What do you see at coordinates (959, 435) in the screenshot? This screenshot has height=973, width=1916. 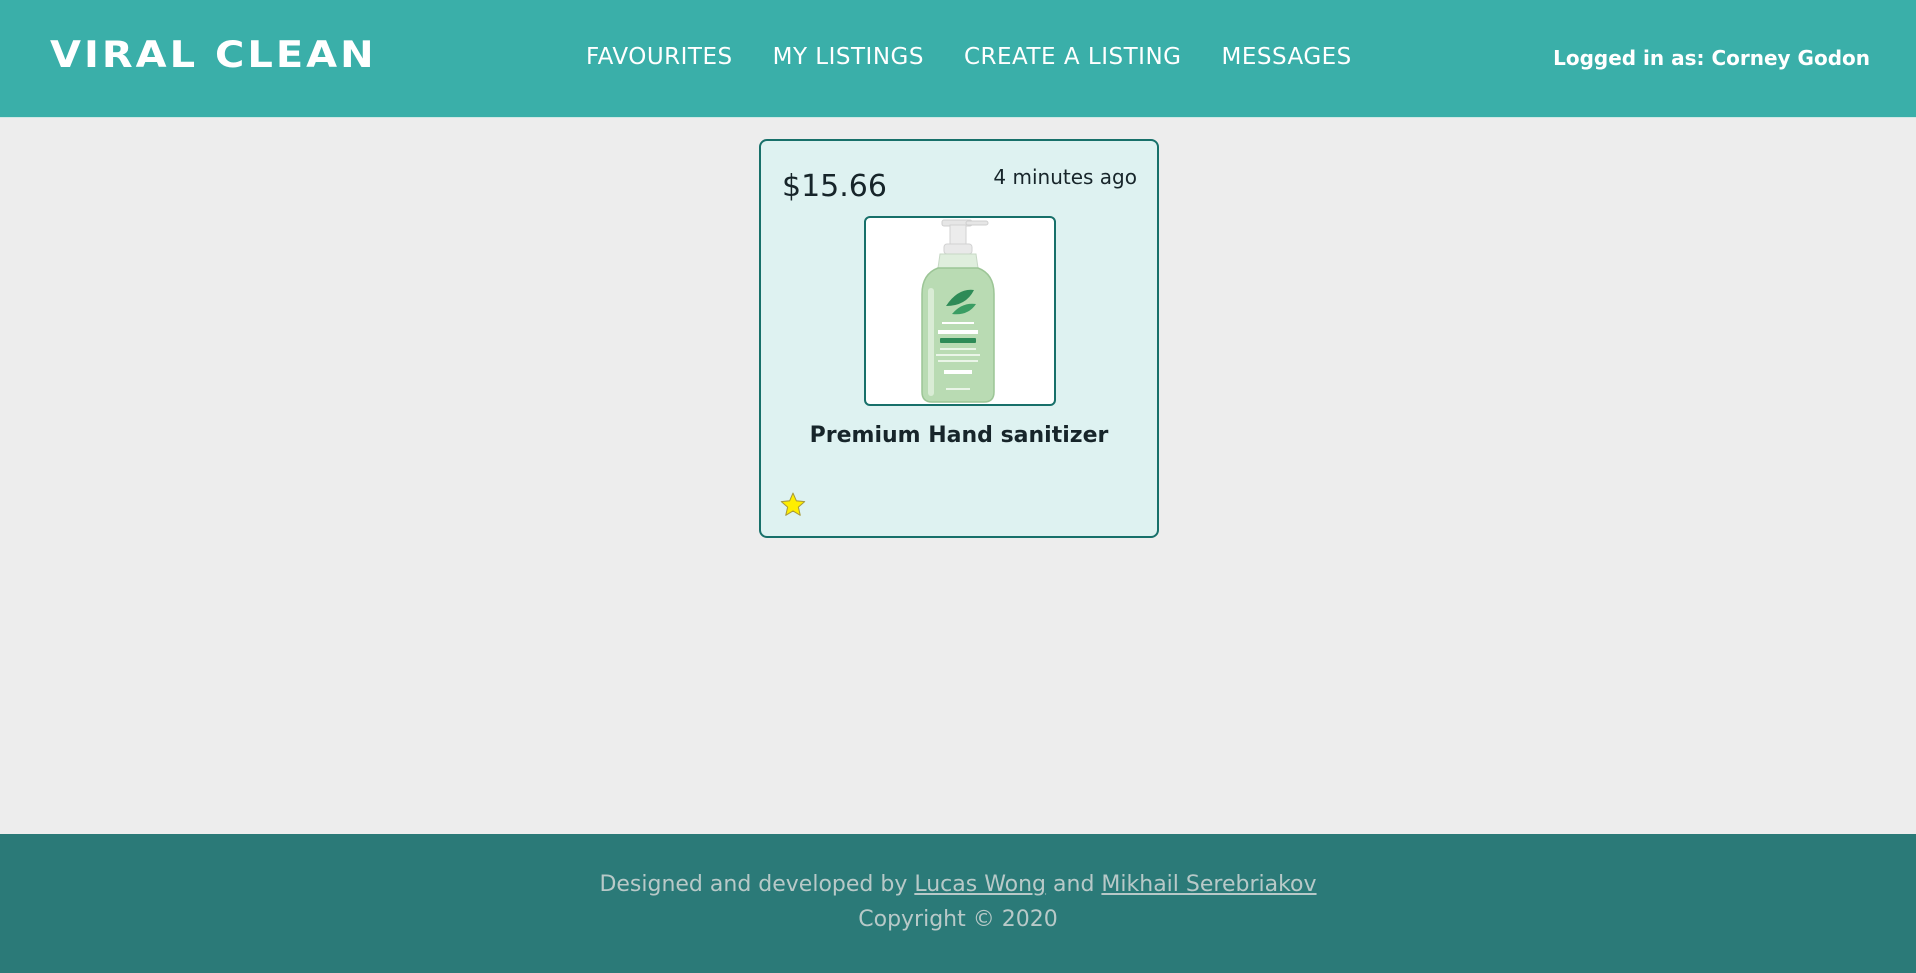 I see `listing-title: Premium Hand sanitizer` at bounding box center [959, 435].